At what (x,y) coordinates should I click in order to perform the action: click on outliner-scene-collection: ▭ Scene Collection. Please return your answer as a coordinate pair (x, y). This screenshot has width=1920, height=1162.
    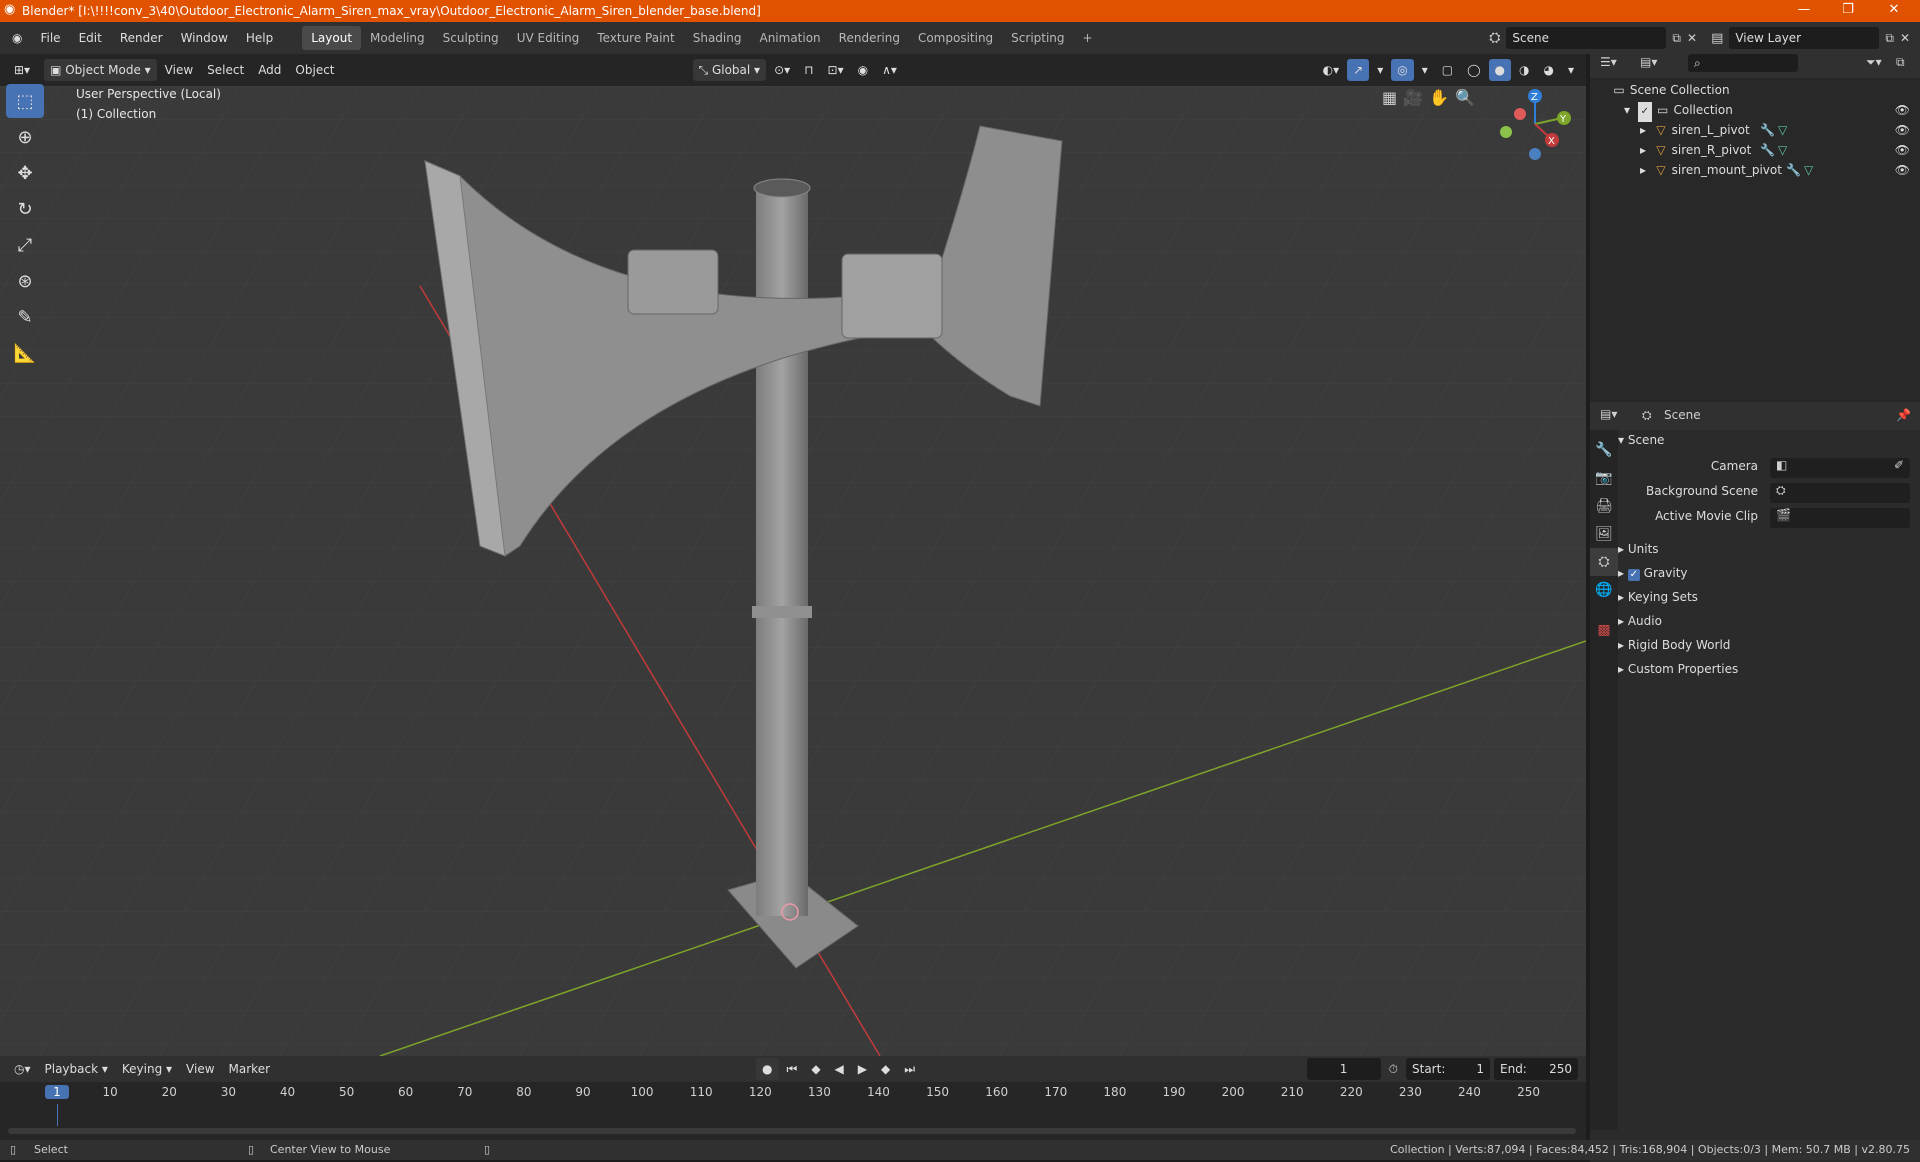
    Looking at the image, I should click on (1755, 90).